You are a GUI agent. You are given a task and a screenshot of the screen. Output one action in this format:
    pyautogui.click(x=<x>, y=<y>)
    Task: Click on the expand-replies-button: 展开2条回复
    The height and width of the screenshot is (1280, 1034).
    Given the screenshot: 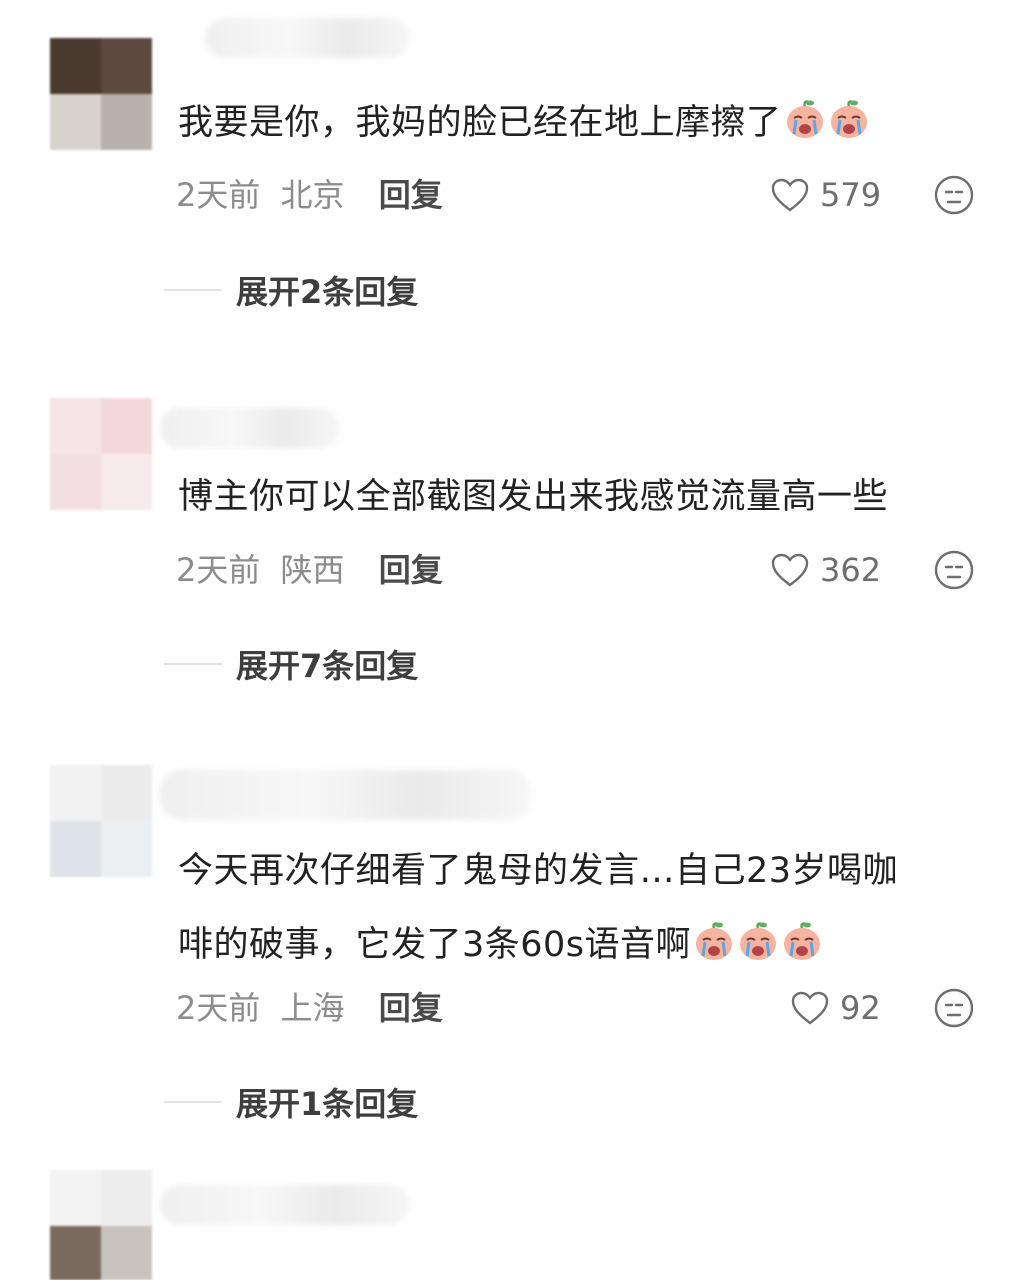 What is the action you would take?
    pyautogui.click(x=291, y=290)
    